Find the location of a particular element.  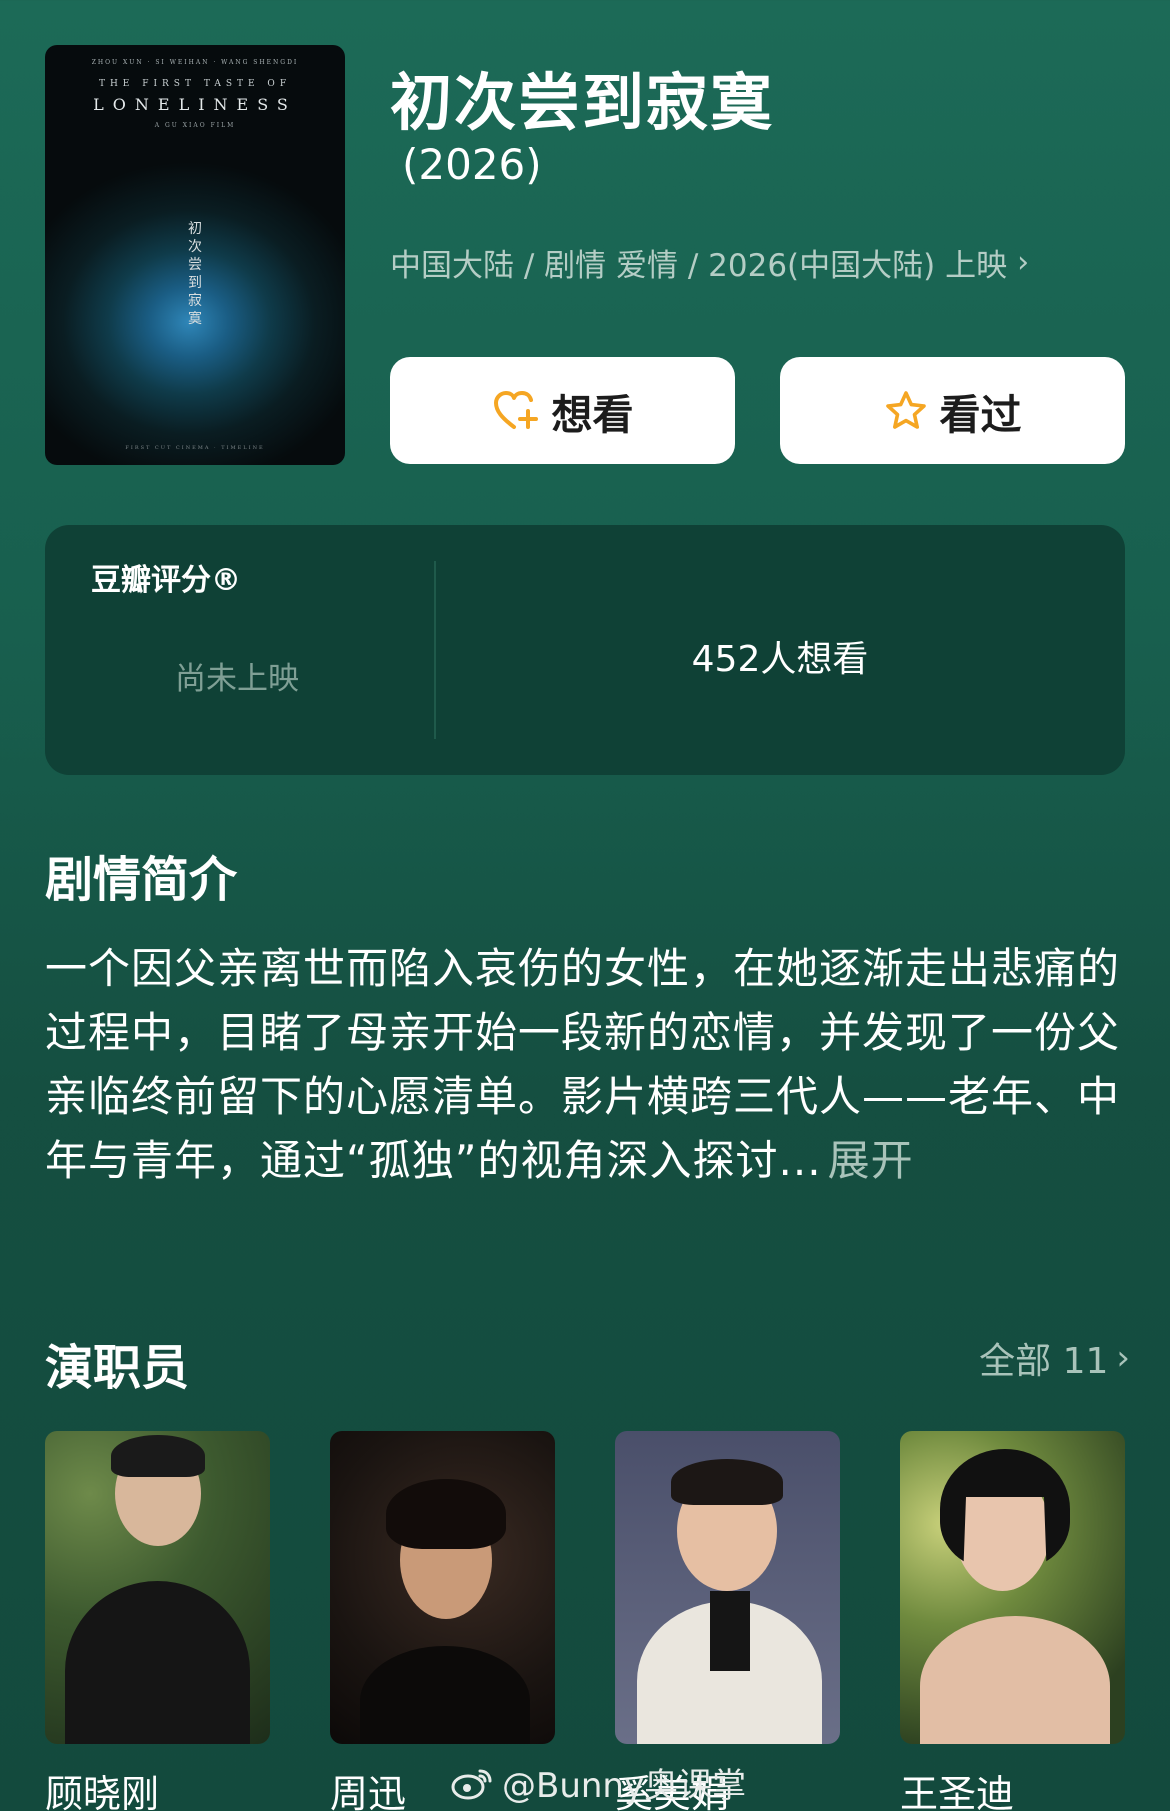

poster-director-line: A GU XIAO FILM is located at coordinates (195, 125).